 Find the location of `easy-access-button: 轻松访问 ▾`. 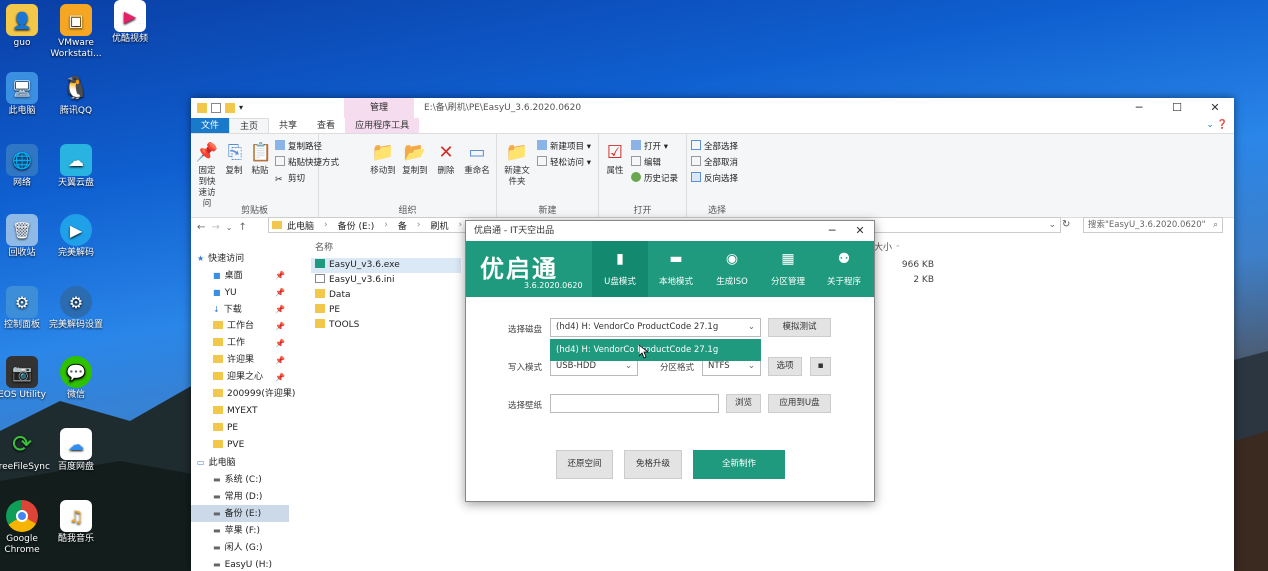

easy-access-button: 轻松访问 ▾ is located at coordinates (564, 163).